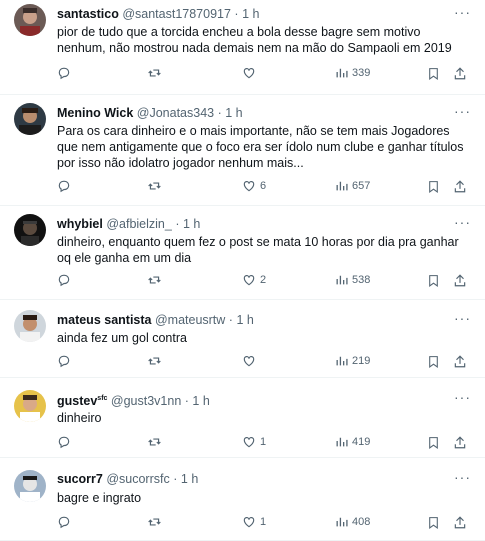  What do you see at coordinates (352, 360) in the screenshot?
I see `views-button: 219` at bounding box center [352, 360].